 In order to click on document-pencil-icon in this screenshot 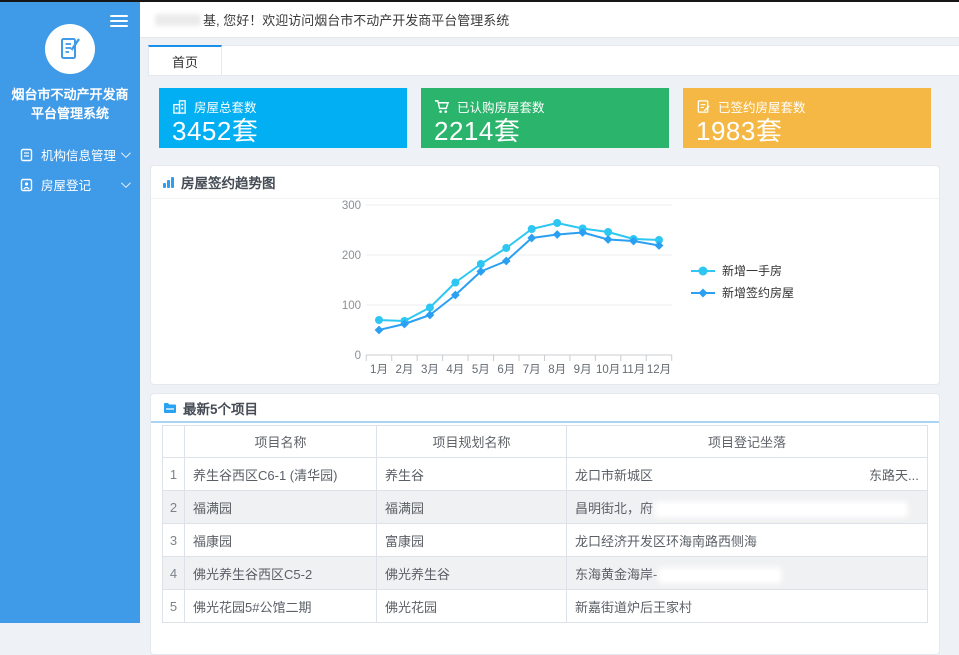, I will do `click(70, 49)`.